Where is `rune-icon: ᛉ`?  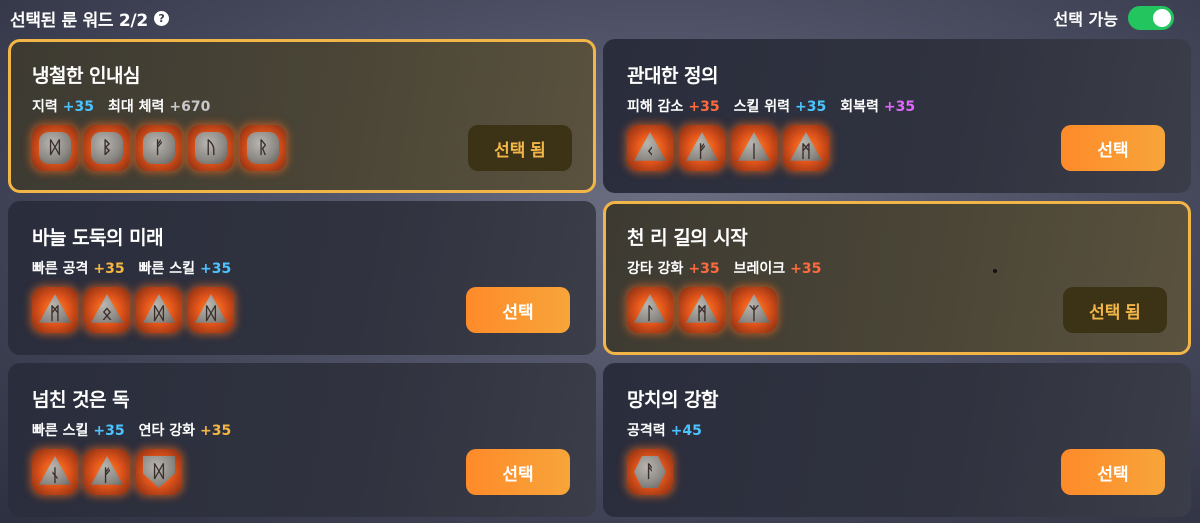 rune-icon: ᛉ is located at coordinates (754, 310).